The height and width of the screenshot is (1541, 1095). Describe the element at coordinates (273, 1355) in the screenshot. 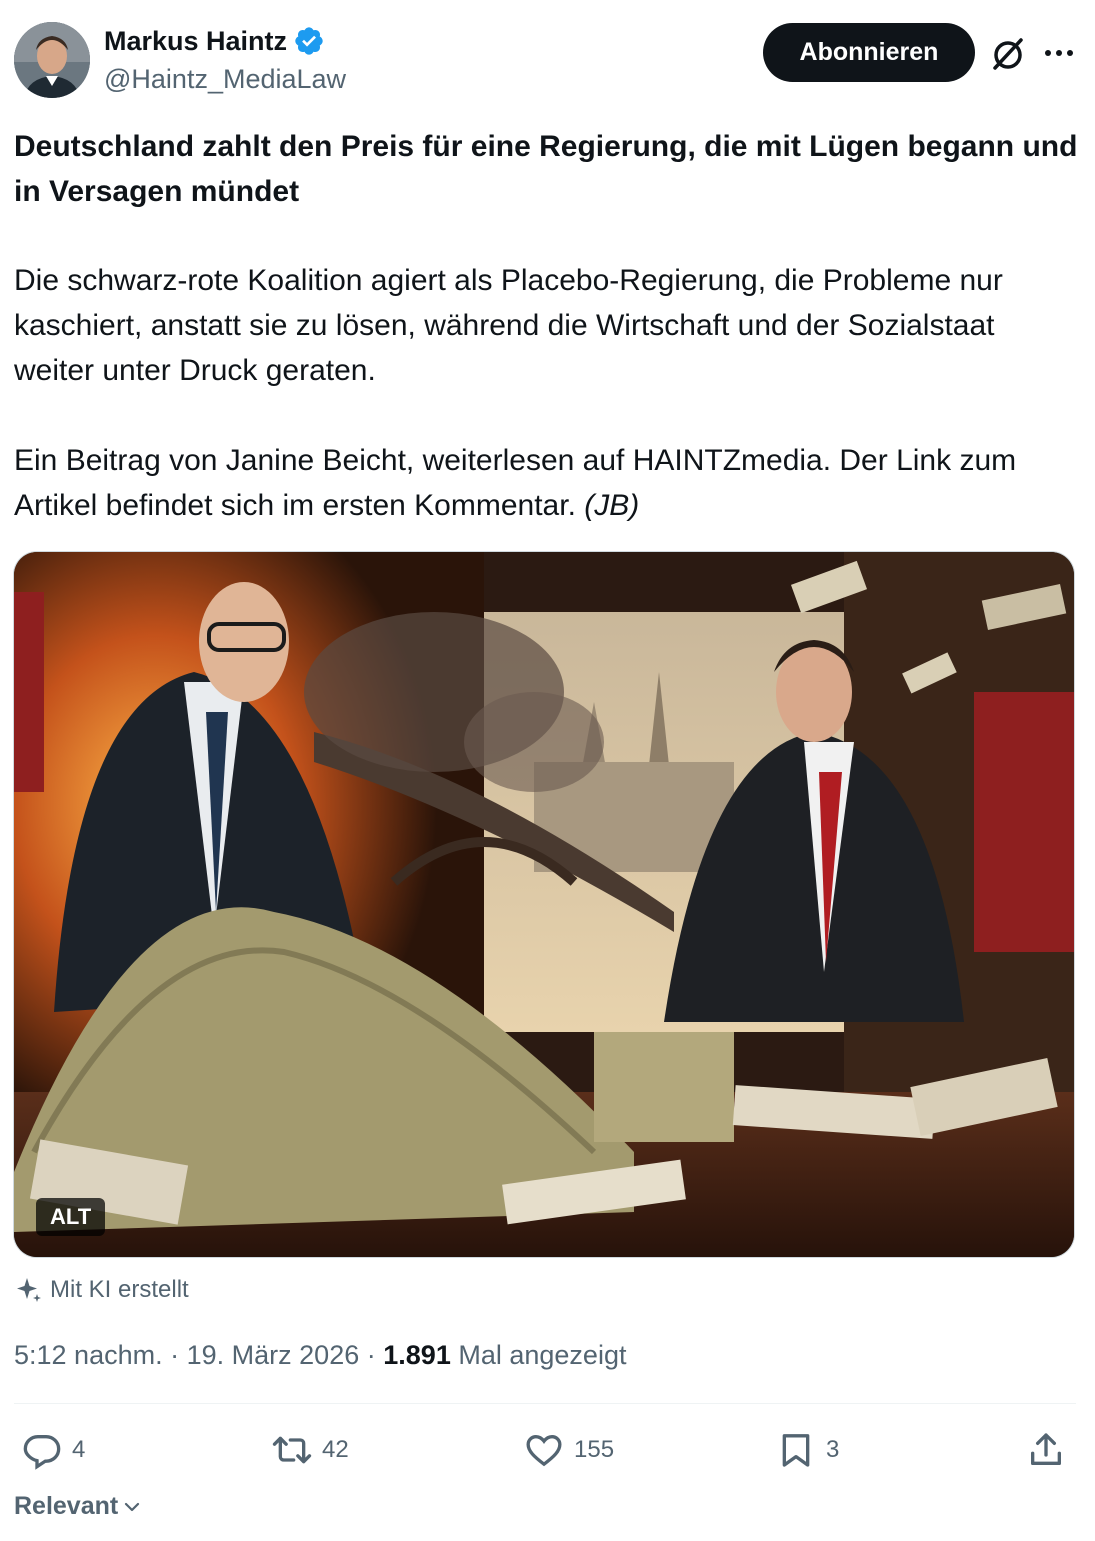

I see `post-date: 19. März 2026` at that location.